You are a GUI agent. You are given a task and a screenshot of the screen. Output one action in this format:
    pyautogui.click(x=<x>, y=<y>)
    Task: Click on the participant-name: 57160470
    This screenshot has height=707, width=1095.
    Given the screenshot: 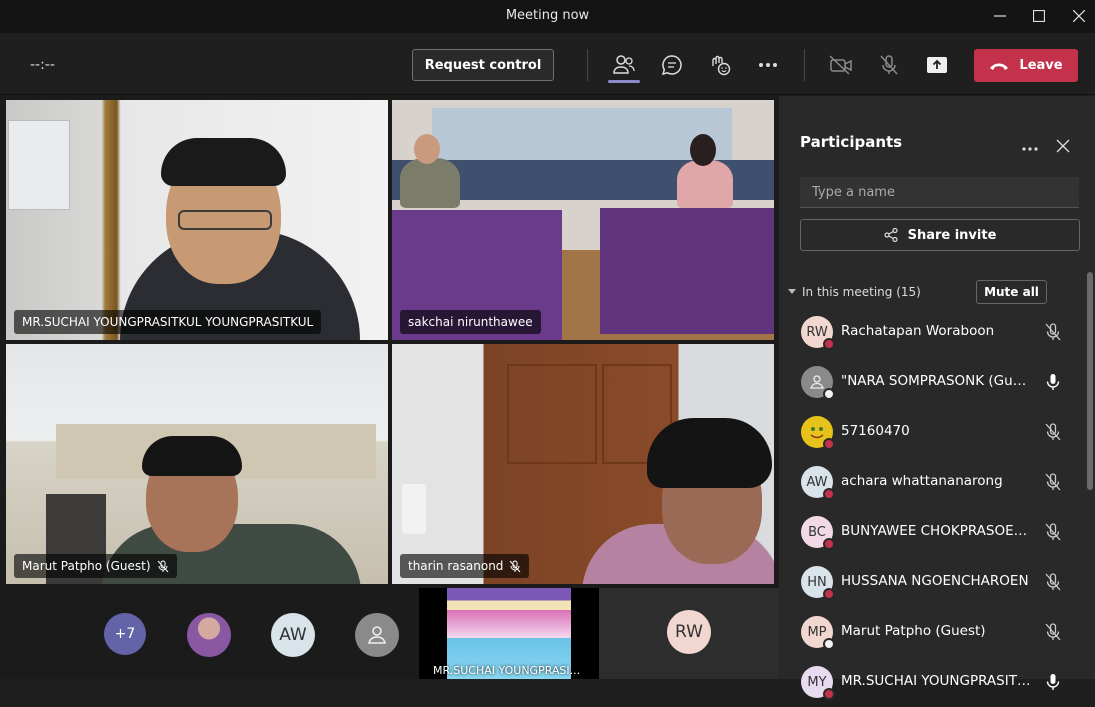 What is the action you would take?
    pyautogui.click(x=875, y=431)
    